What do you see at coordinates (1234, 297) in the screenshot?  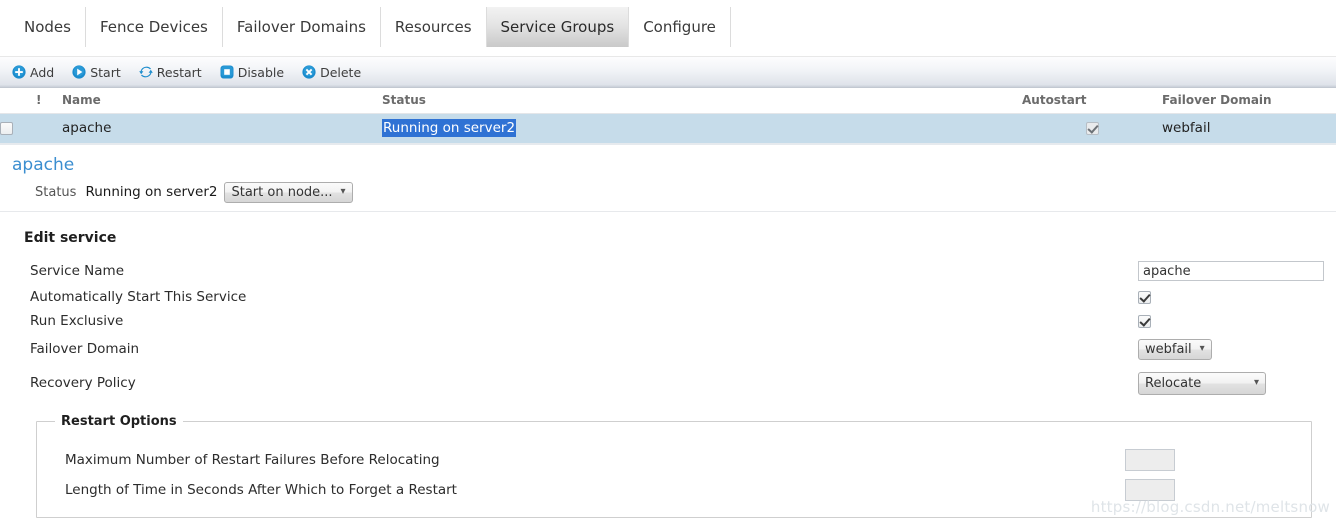 I see `autostart-control` at bounding box center [1234, 297].